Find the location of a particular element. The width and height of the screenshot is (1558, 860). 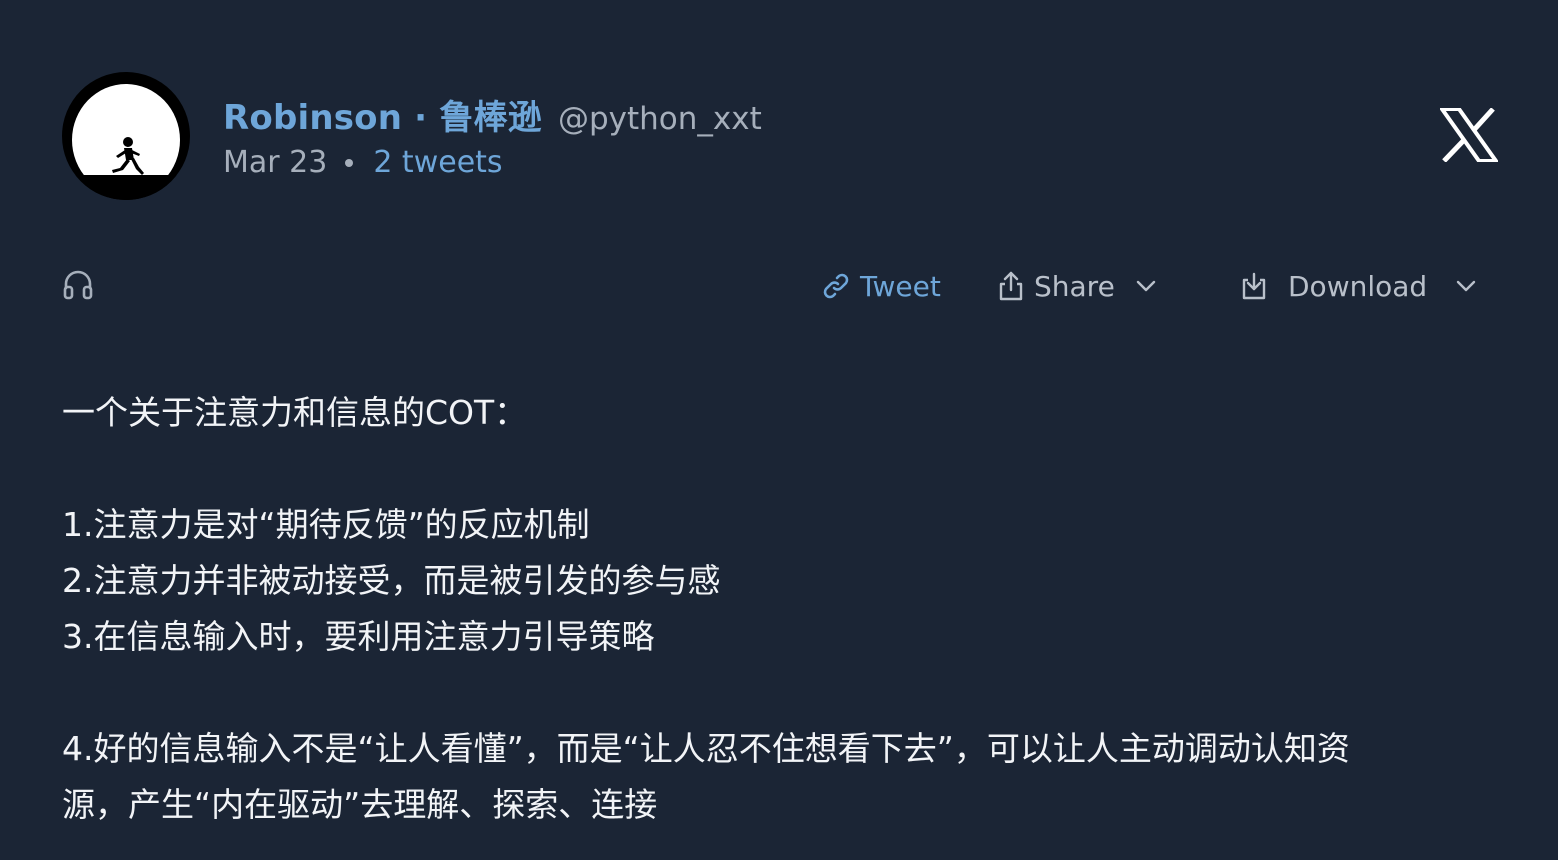

separator-dot is located at coordinates (349, 162).